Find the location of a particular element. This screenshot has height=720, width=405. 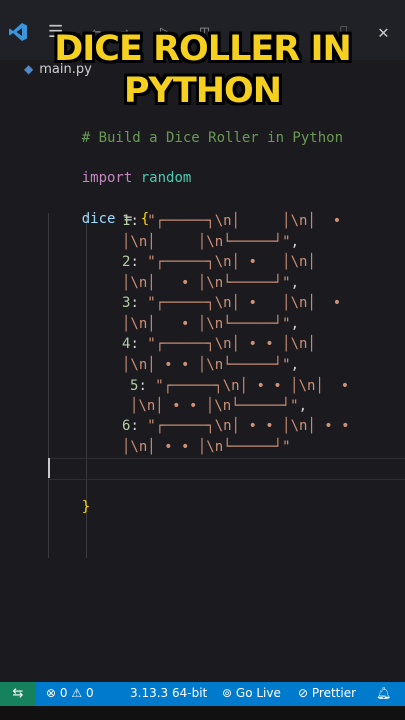

broadcast-icon: ⊚ is located at coordinates (227, 693).